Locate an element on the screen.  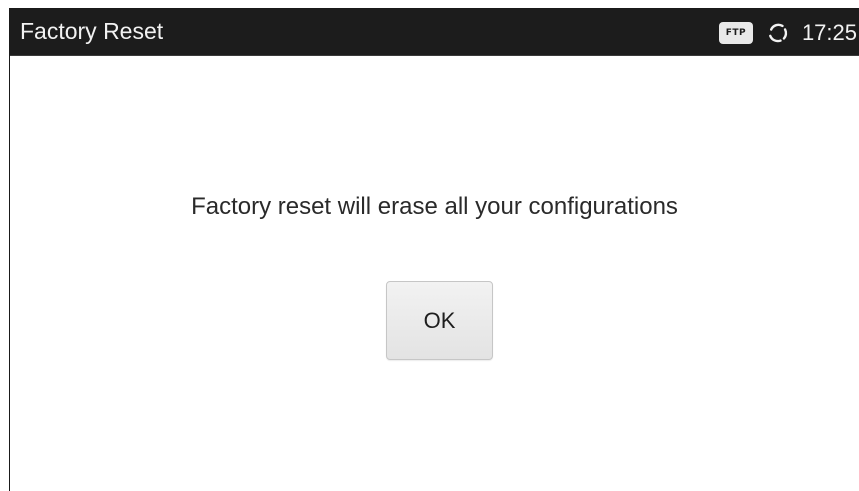
ok-button: OK is located at coordinates (439, 320).